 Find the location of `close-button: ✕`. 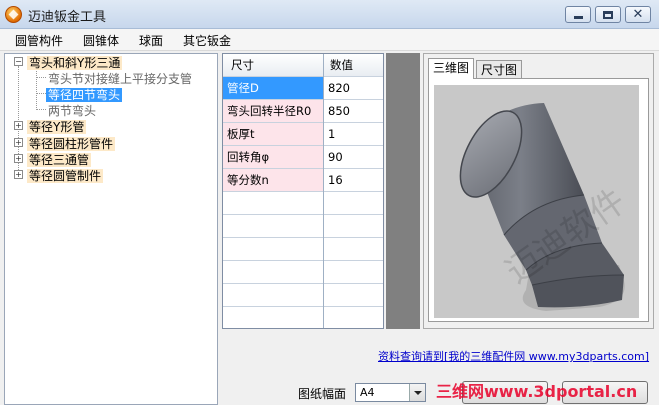

close-button: ✕ is located at coordinates (638, 14).